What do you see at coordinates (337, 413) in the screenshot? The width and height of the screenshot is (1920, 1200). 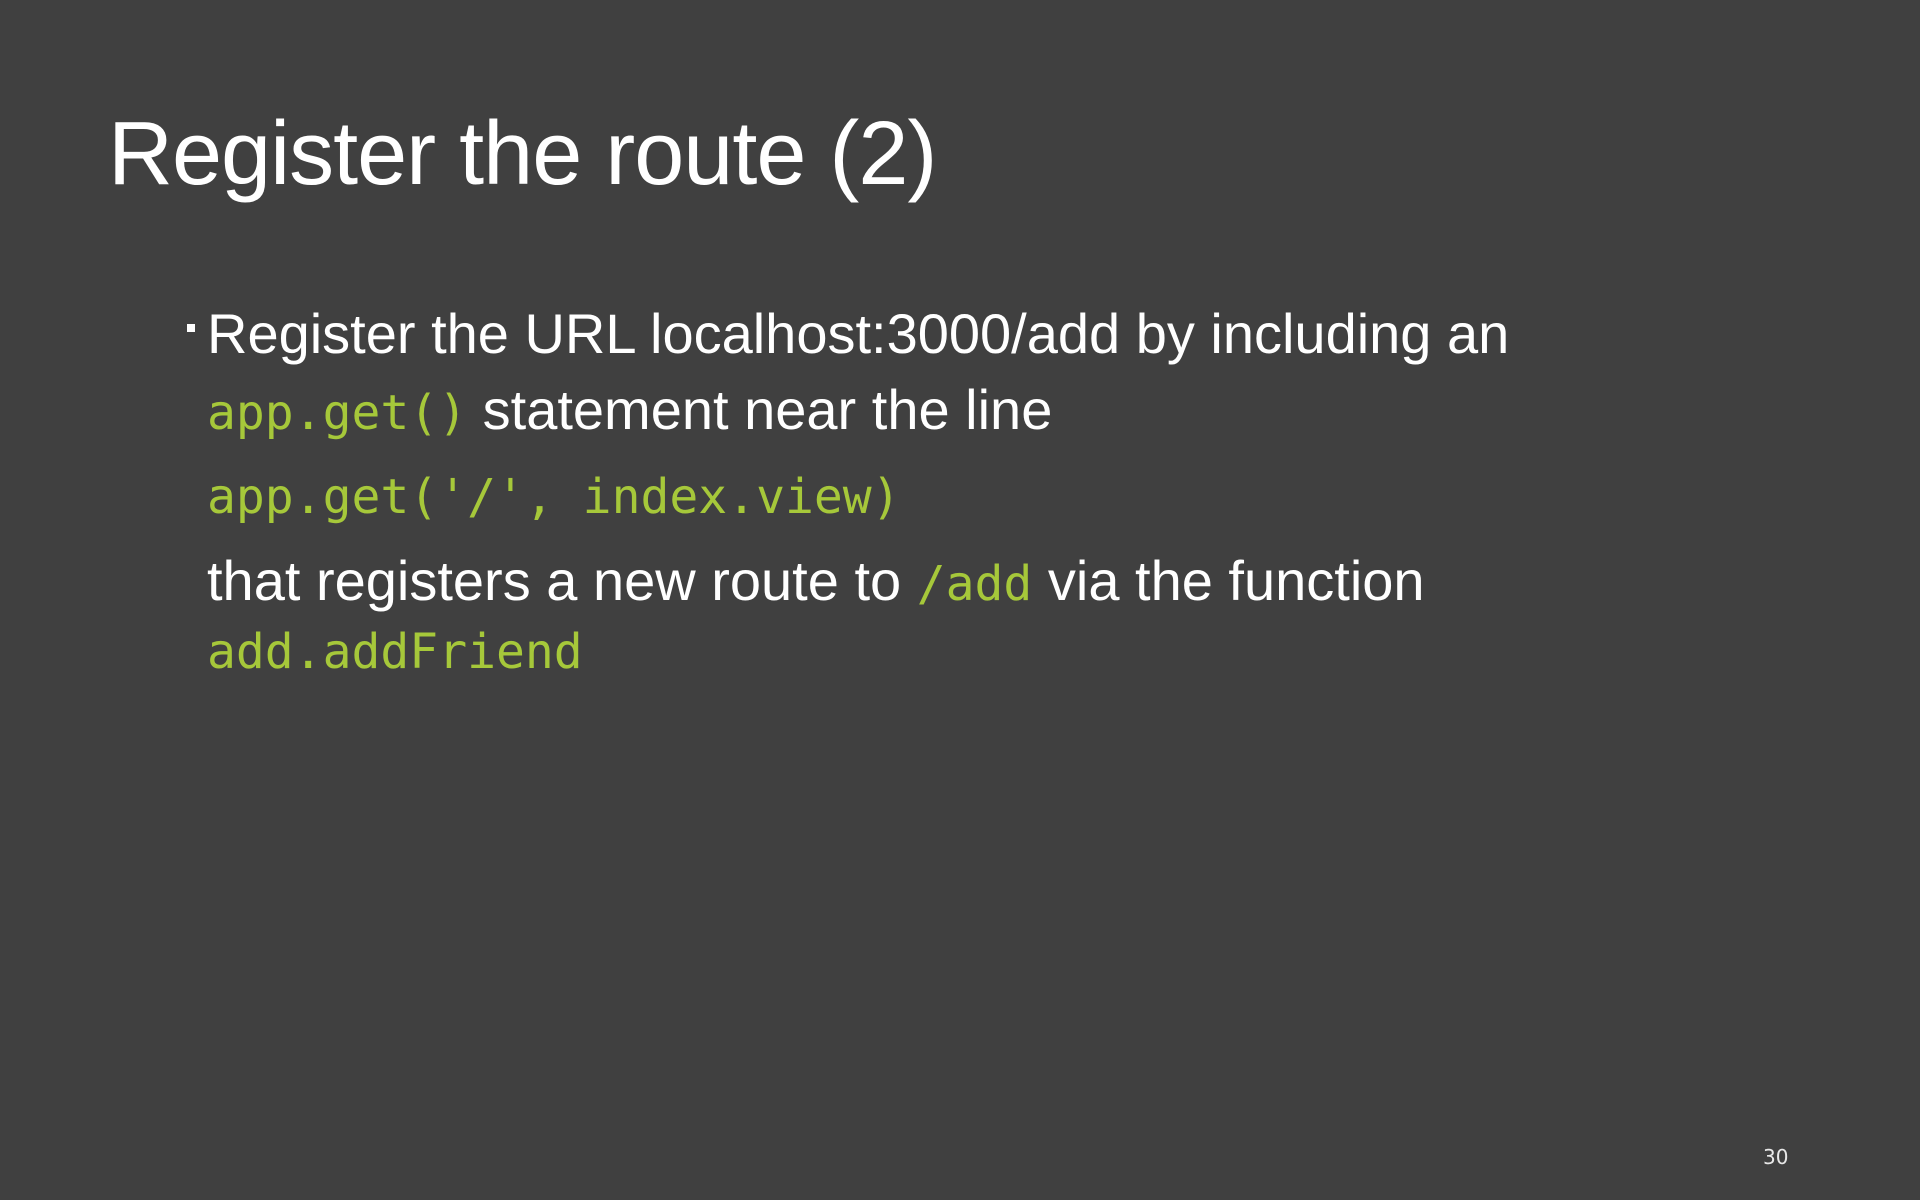 I see `inline-code-app-get: app.get()` at bounding box center [337, 413].